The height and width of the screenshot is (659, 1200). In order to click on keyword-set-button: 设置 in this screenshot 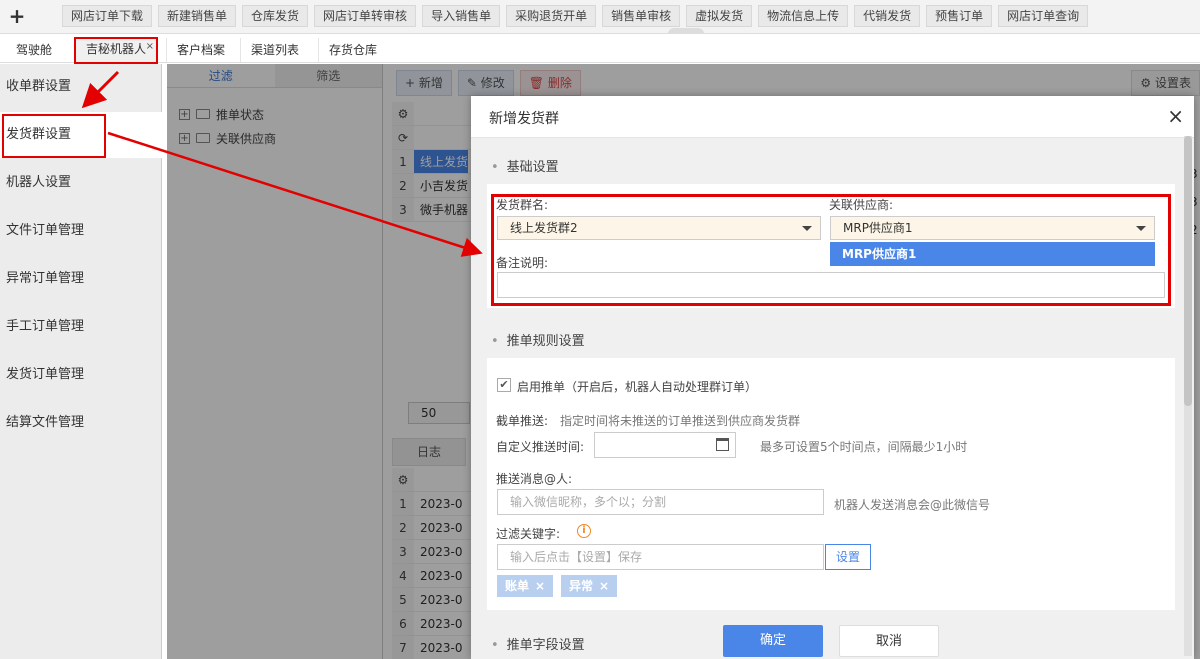, I will do `click(848, 557)`.